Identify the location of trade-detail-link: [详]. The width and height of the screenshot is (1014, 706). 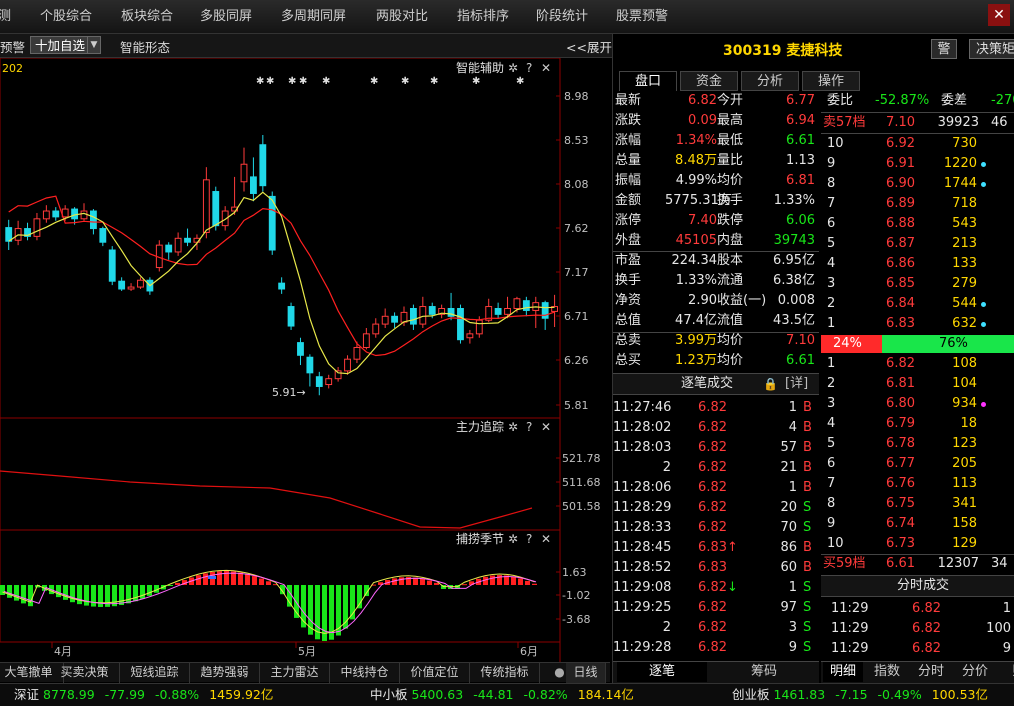
(796, 384).